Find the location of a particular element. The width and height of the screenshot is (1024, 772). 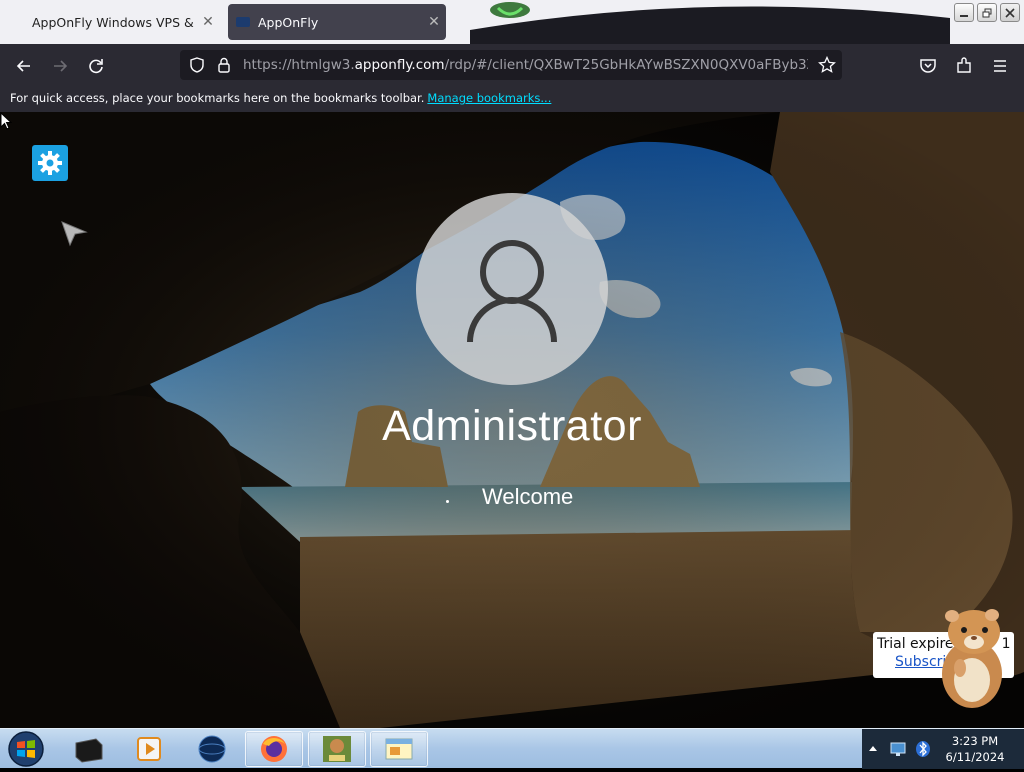

tab-apponfly-windows-vps: AppOnFly Windows VPS & Clo ✕ is located at coordinates (114, 22).